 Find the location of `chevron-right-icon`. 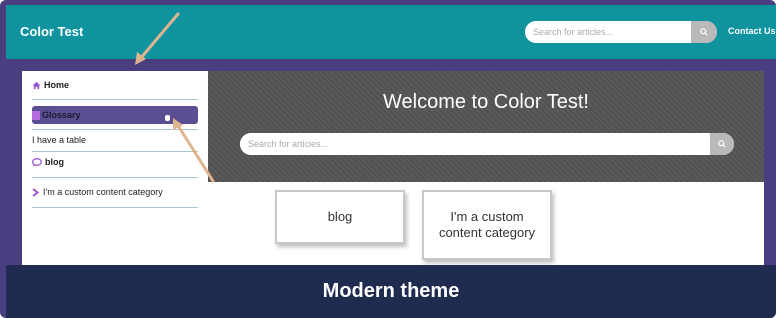

chevron-right-icon is located at coordinates (35, 192).